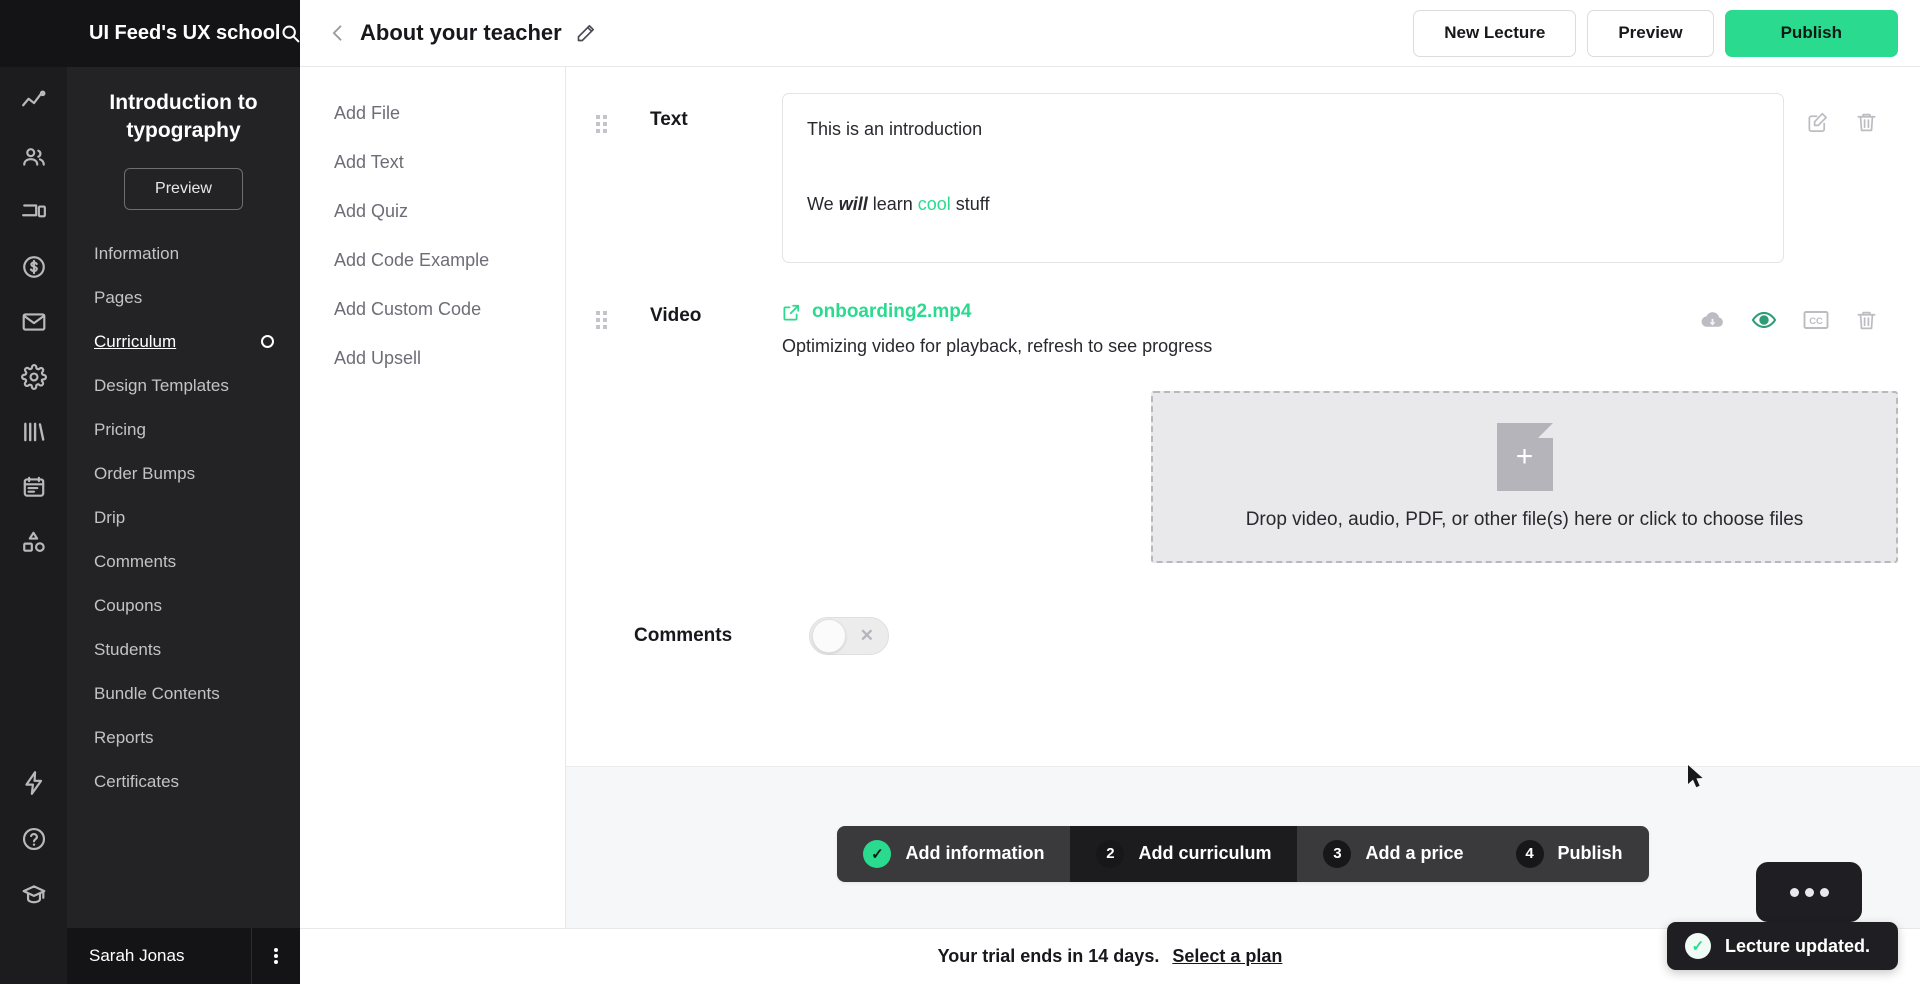  What do you see at coordinates (34, 783) in the screenshot?
I see `lightning-icon` at bounding box center [34, 783].